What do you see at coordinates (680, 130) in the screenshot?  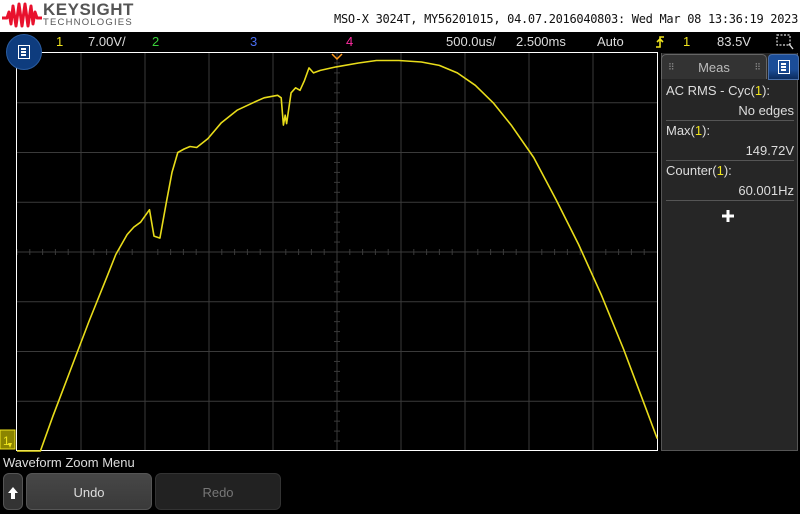 I see `meas-label: Max(` at bounding box center [680, 130].